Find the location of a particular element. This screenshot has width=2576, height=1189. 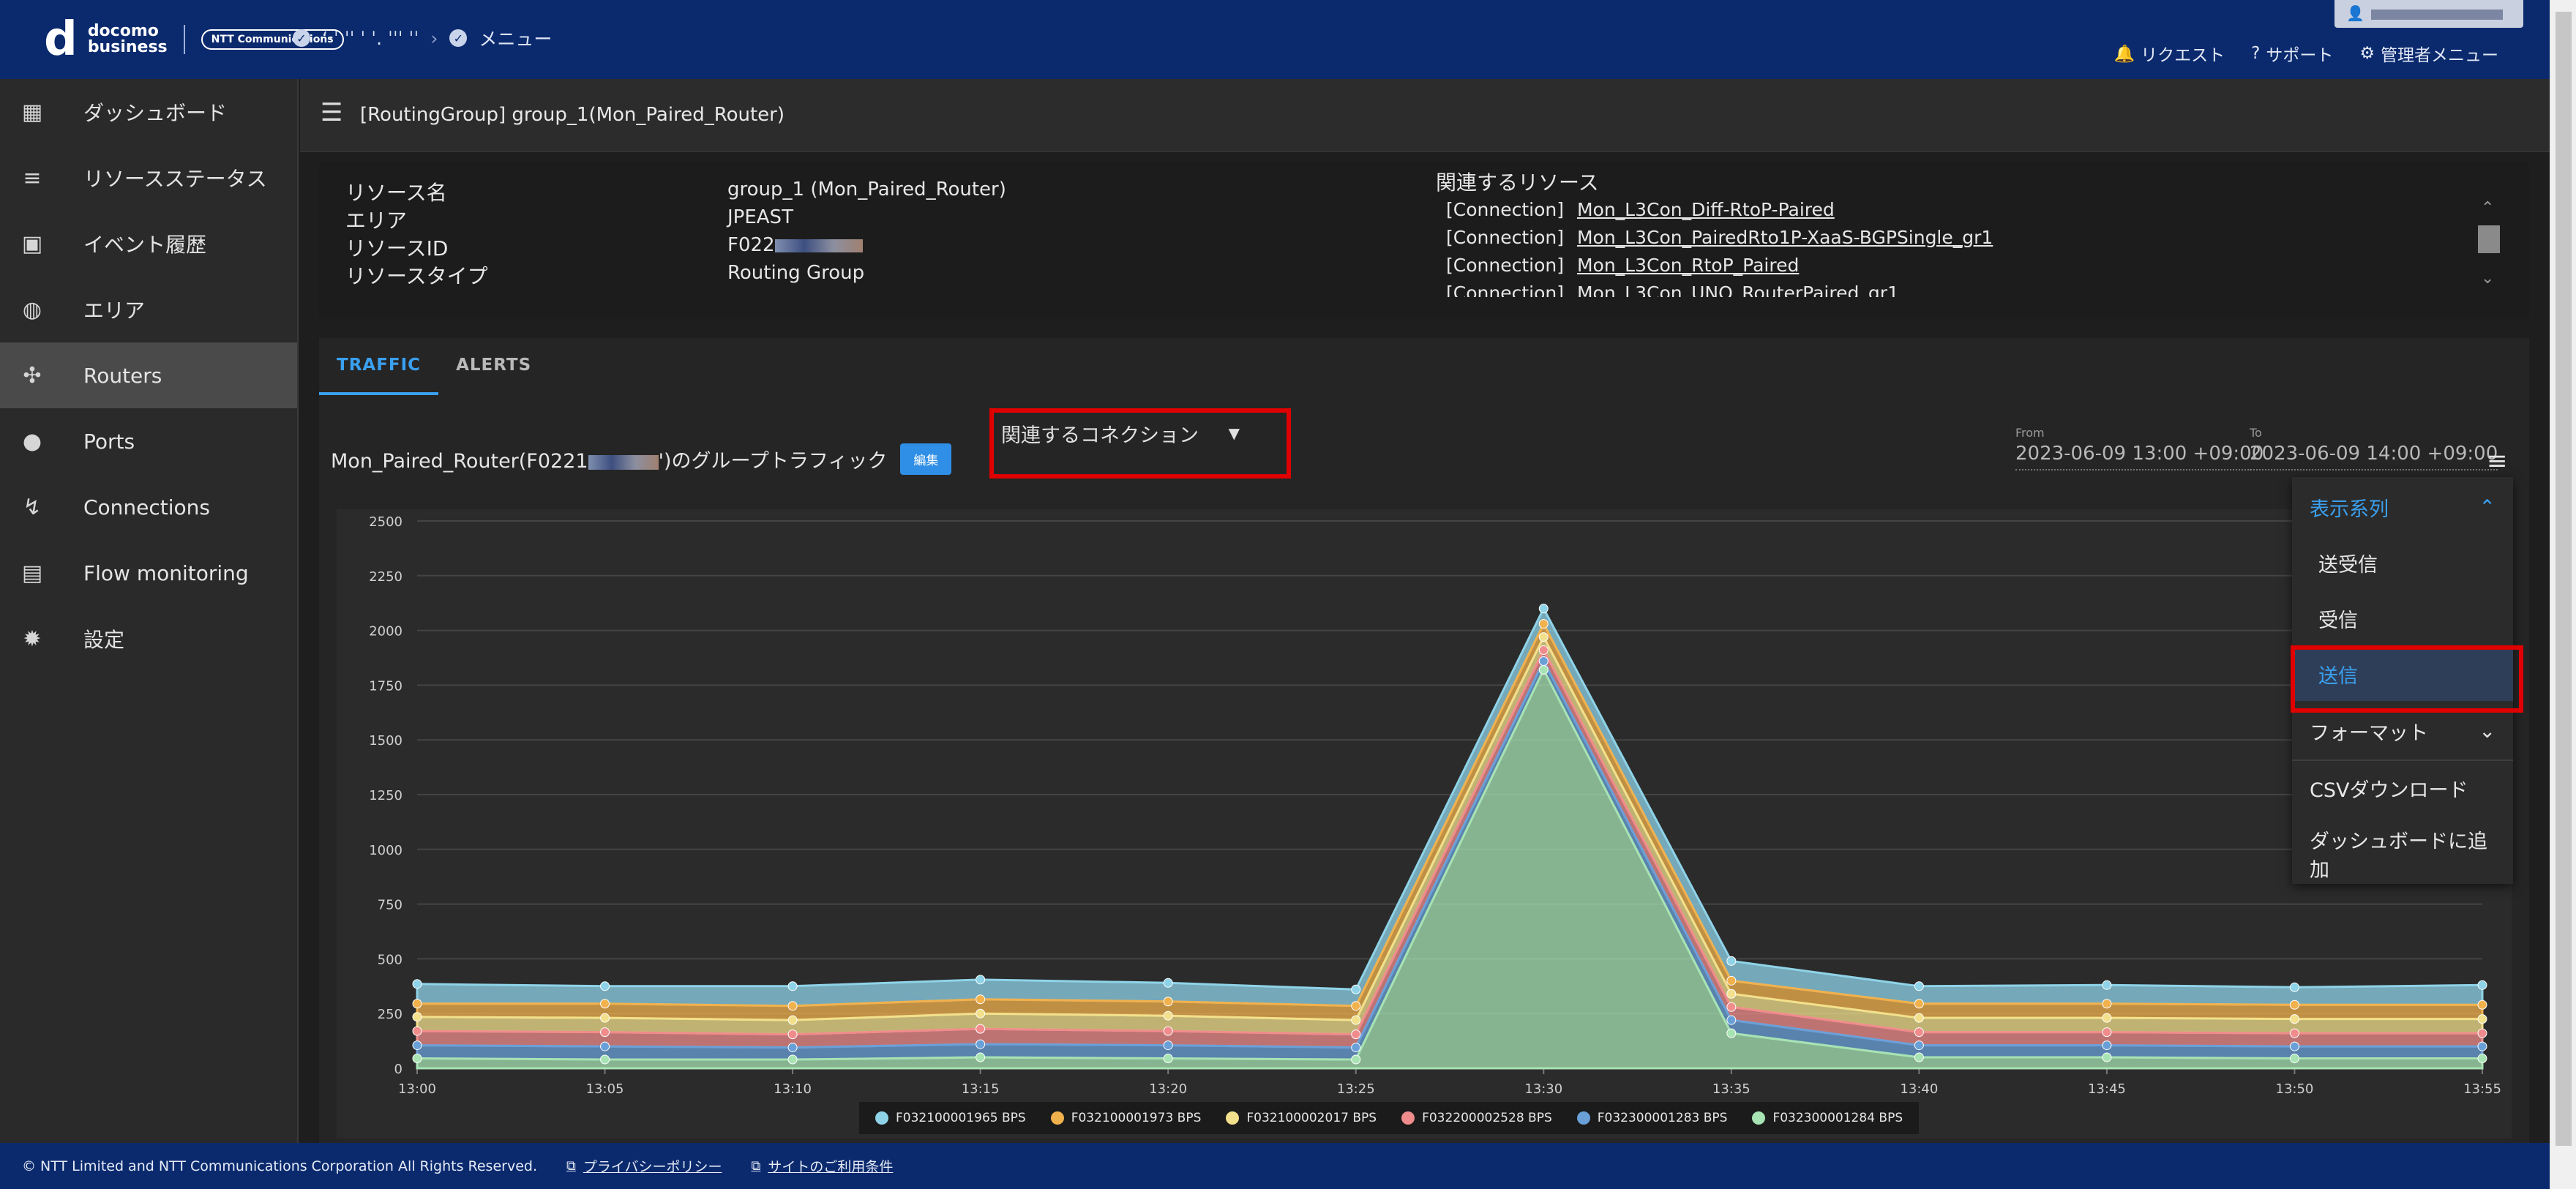

related-resource-link: Mon_L3Con_Diff-RtoP-Paired is located at coordinates (1706, 209).